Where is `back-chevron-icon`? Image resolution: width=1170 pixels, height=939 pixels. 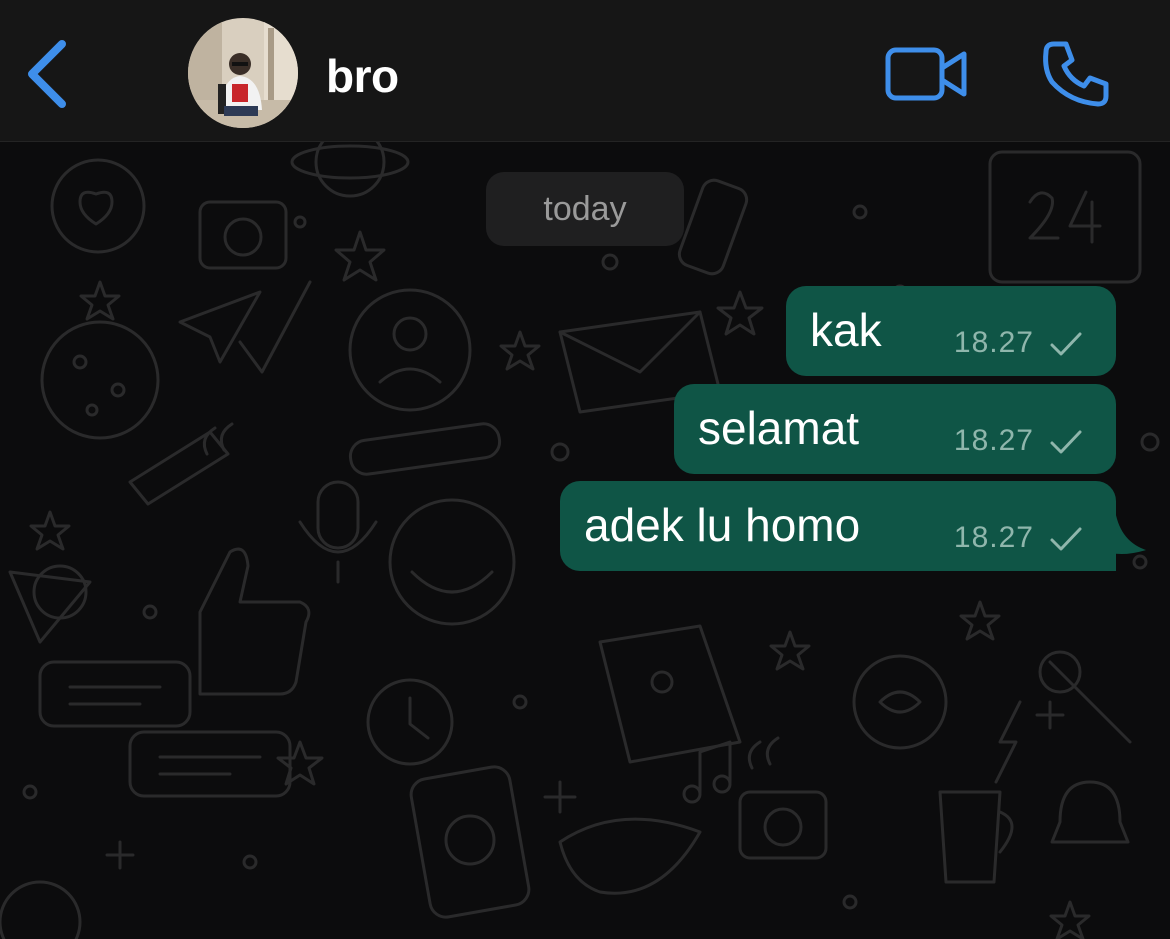
back-chevron-icon is located at coordinates (47, 74).